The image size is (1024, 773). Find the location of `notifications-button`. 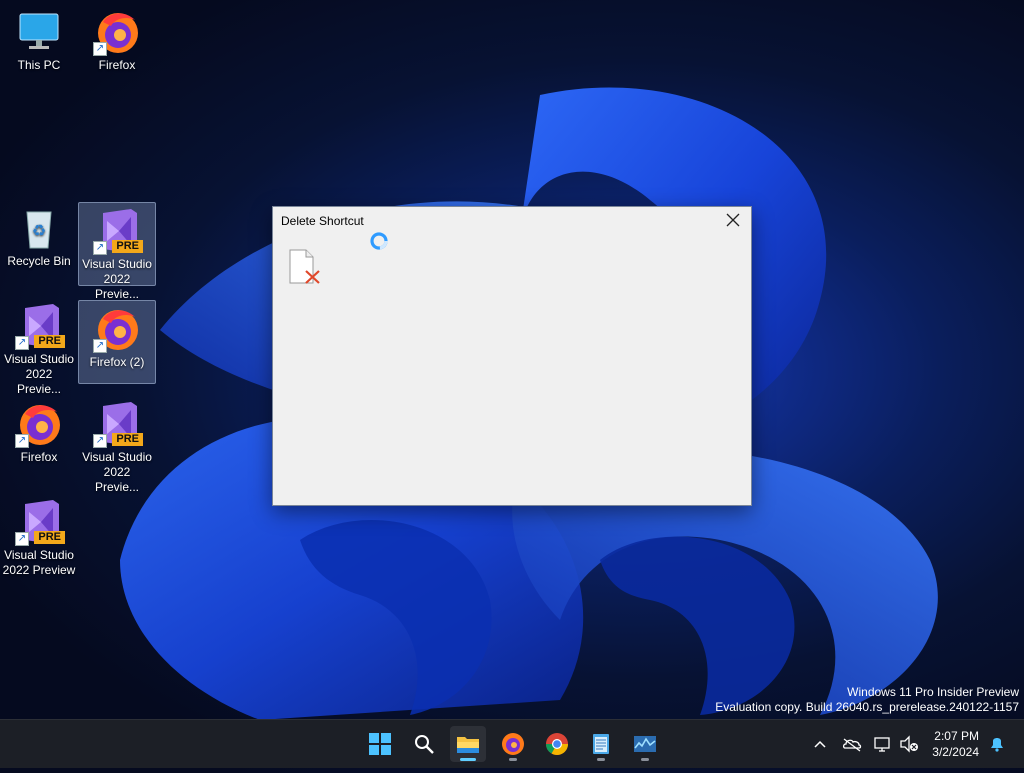

notifications-button is located at coordinates (997, 744).